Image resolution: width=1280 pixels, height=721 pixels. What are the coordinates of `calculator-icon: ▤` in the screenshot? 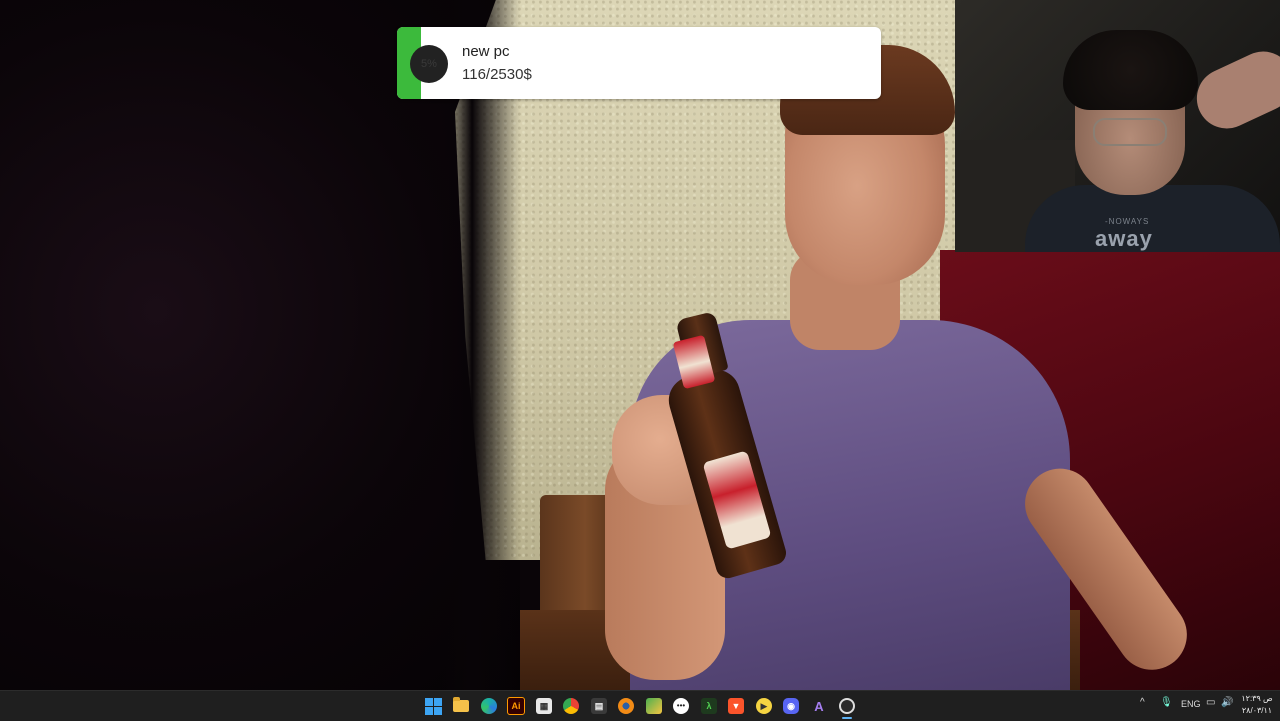 It's located at (599, 706).